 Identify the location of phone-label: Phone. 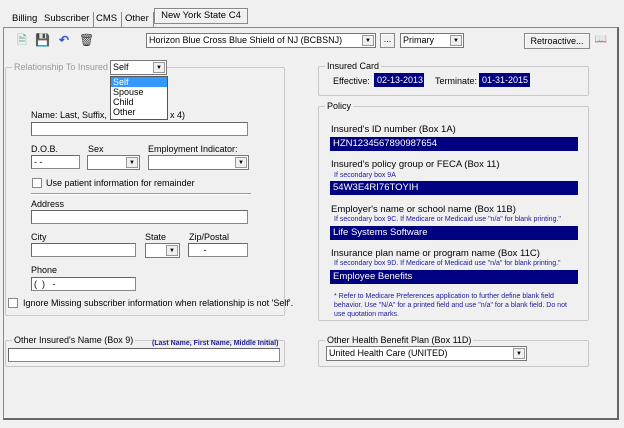
(44, 270).